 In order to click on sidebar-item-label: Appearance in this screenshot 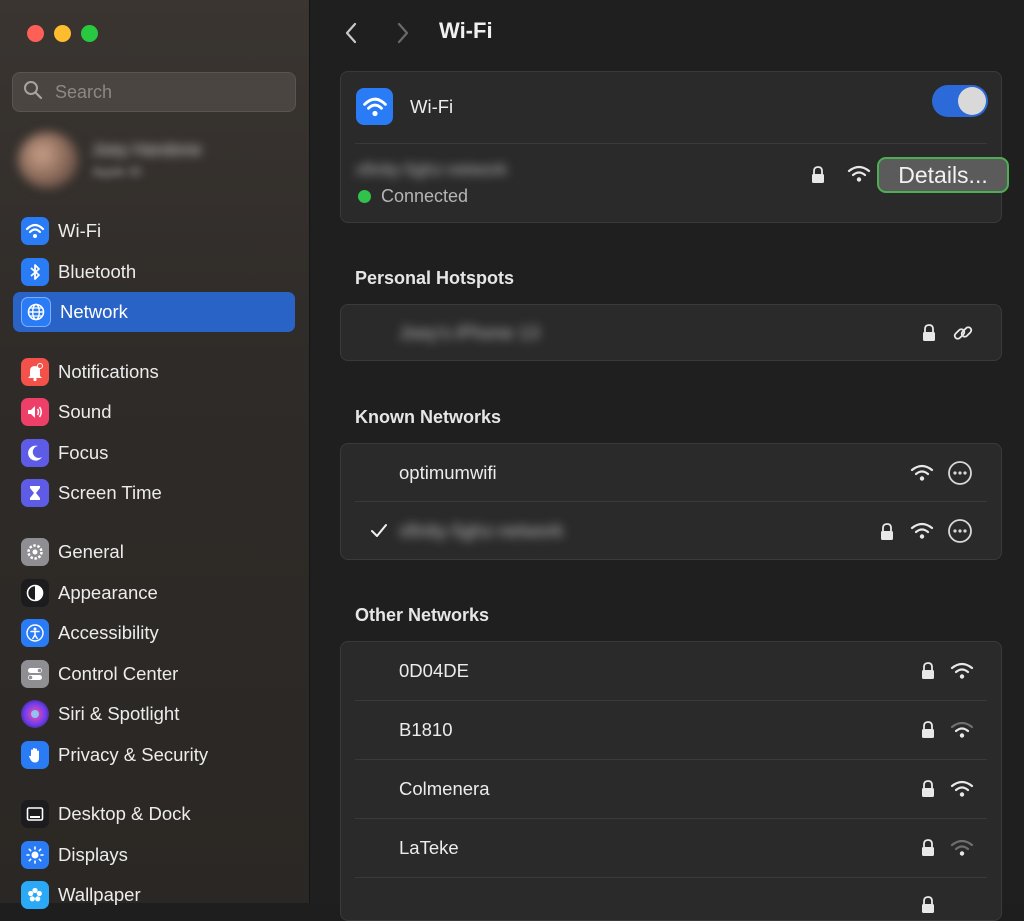, I will do `click(108, 592)`.